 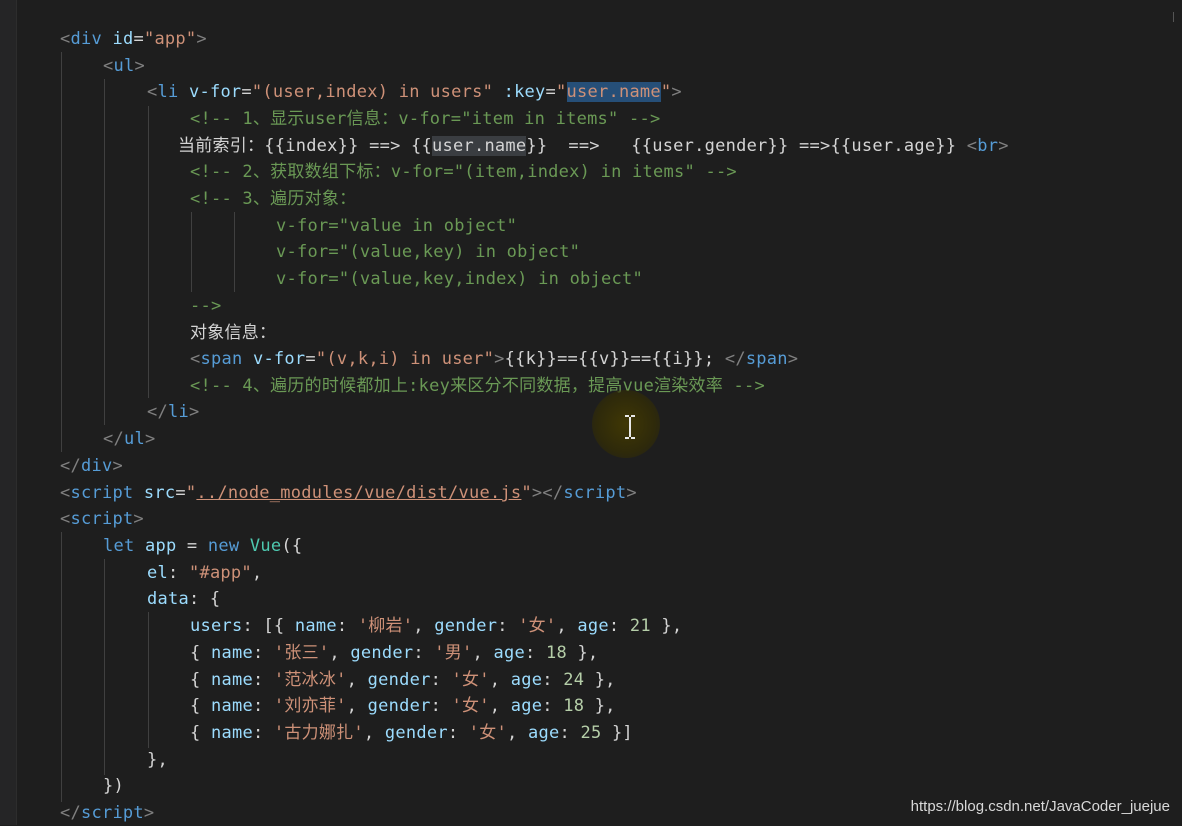 I want to click on code-line: <div id="app">, so click(x=133, y=39).